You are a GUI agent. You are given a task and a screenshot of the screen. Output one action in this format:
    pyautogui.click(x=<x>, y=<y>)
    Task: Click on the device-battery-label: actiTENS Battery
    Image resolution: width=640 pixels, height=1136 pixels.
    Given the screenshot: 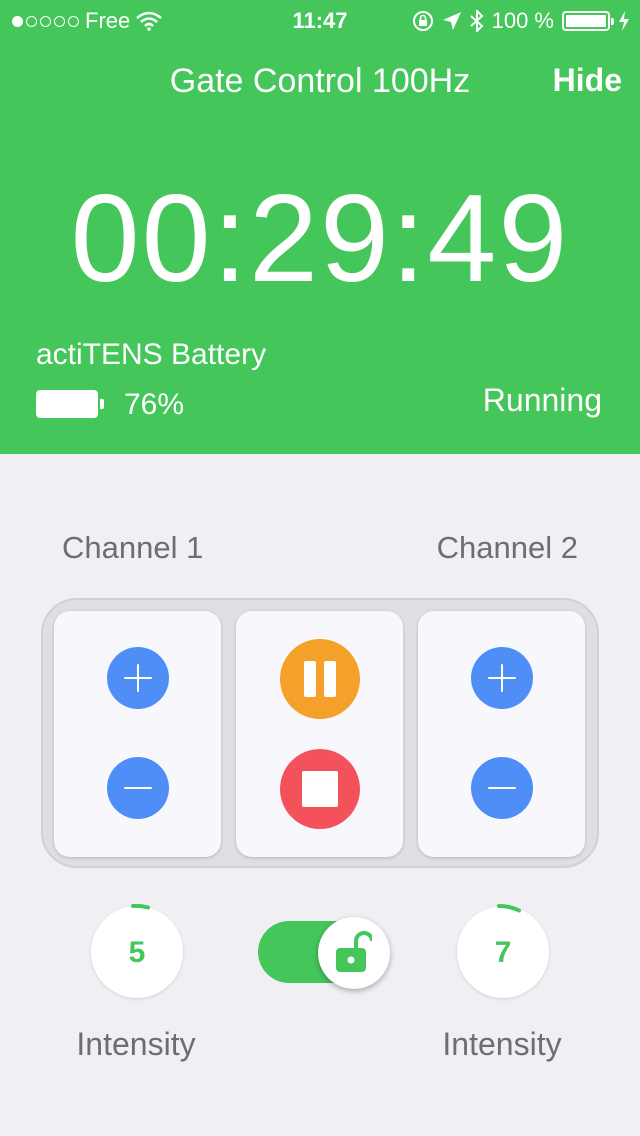 What is the action you would take?
    pyautogui.click(x=151, y=354)
    